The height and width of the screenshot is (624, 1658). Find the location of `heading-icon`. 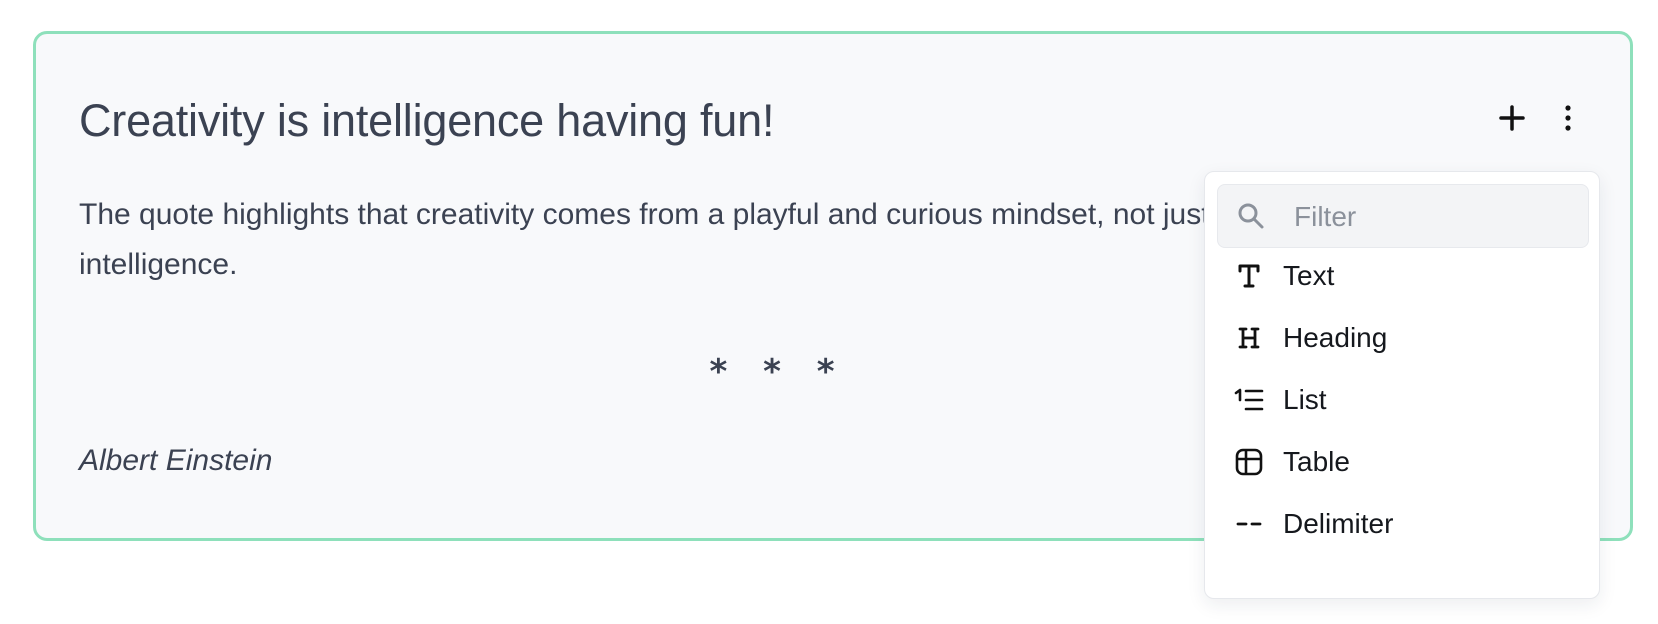

heading-icon is located at coordinates (1249, 338).